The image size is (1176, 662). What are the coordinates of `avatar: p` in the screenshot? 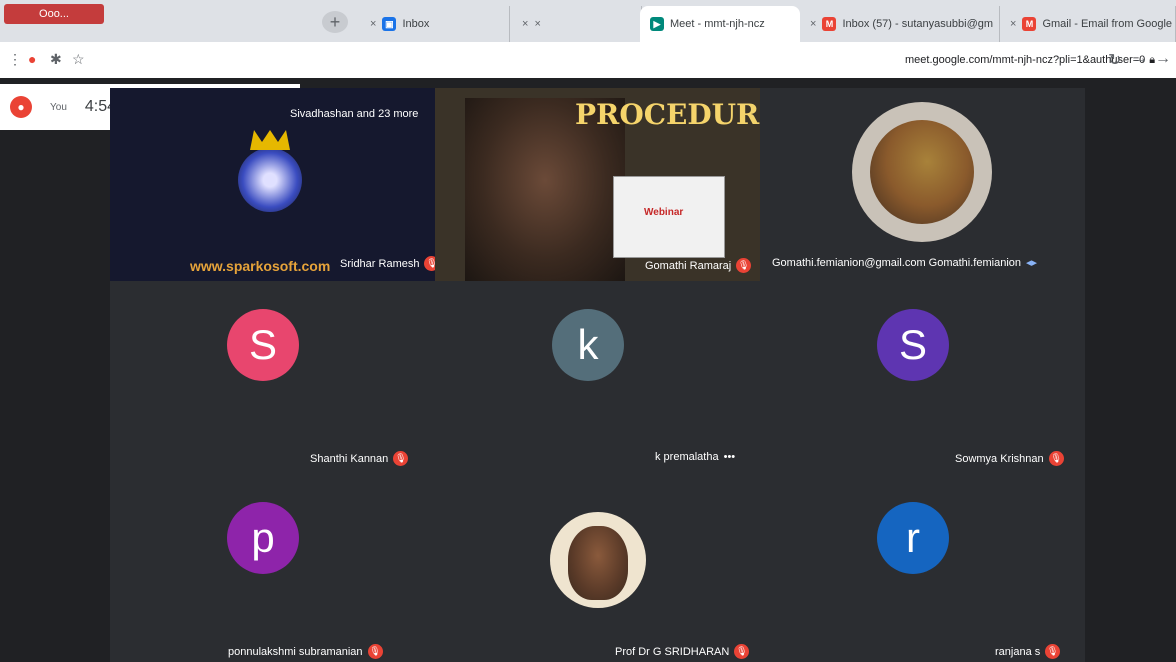 It's located at (263, 538).